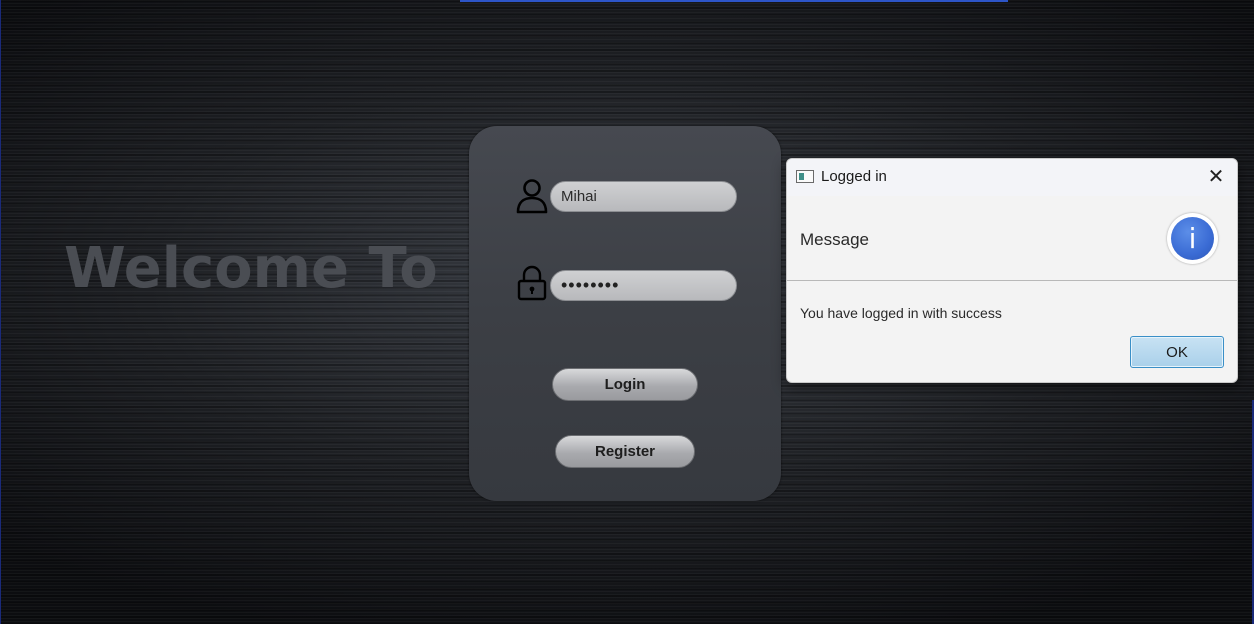 This screenshot has width=1254, height=624. Describe the element at coordinates (251, 268) in the screenshot. I see `welcome-heading: Welcome To` at that location.